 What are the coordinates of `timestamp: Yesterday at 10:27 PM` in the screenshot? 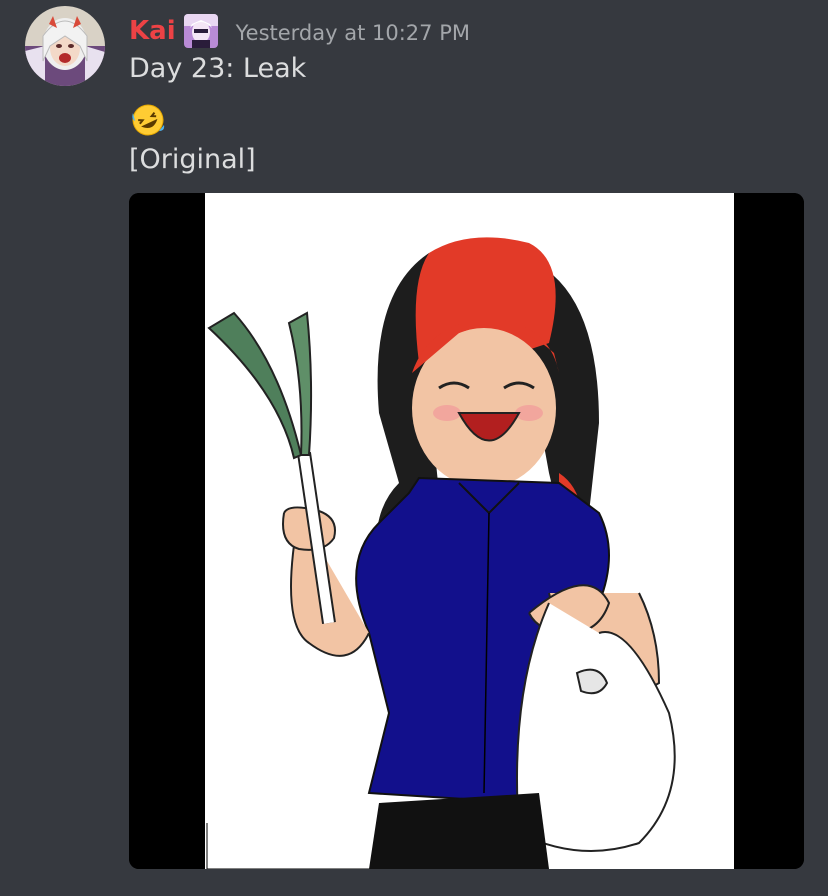 It's located at (353, 33).